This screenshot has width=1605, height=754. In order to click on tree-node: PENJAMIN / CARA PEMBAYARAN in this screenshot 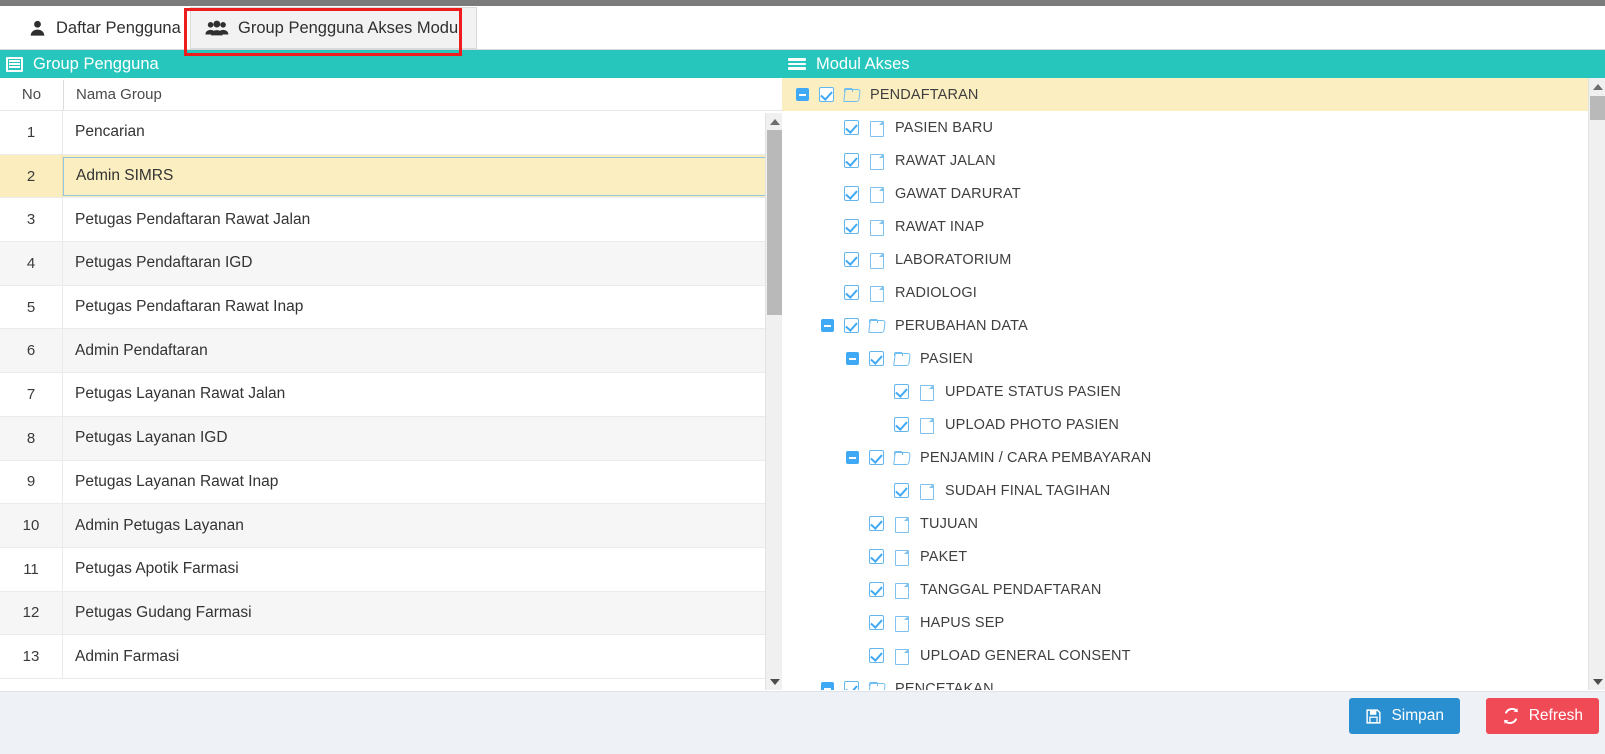, I will do `click(1185, 457)`.